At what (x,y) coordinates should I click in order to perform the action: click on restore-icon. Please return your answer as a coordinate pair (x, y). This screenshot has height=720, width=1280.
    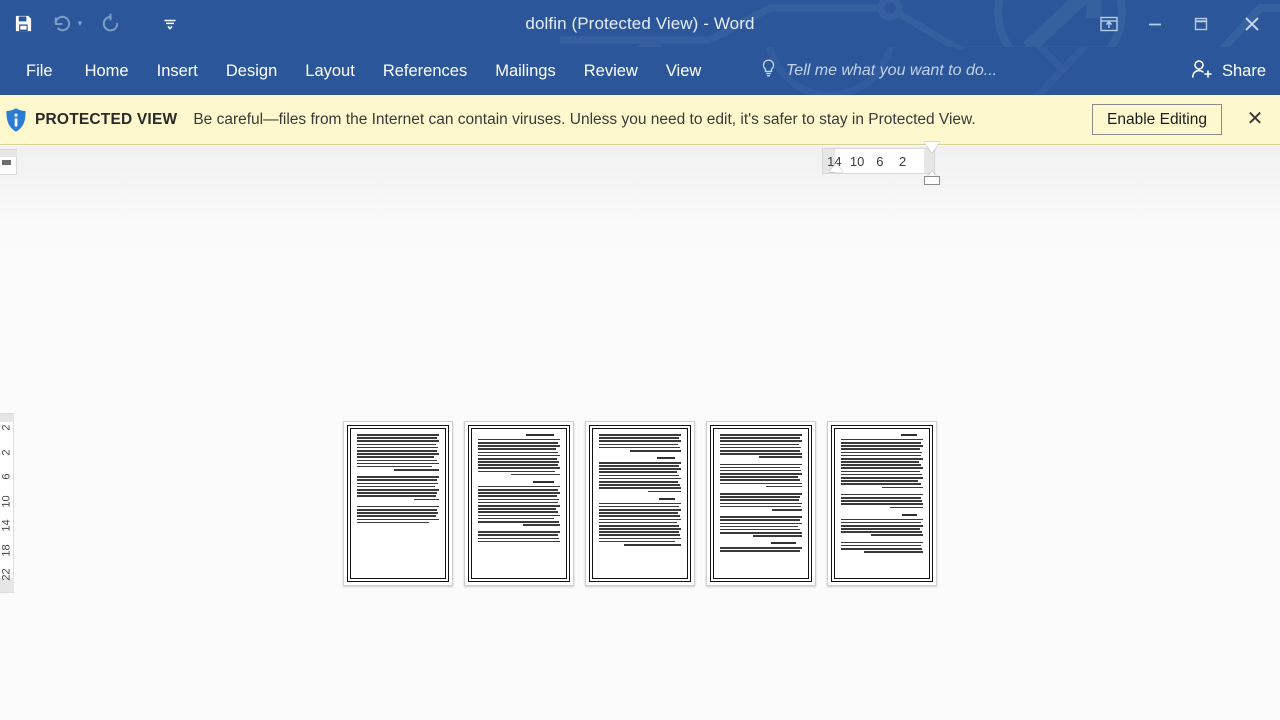
    Looking at the image, I should click on (1201, 23).